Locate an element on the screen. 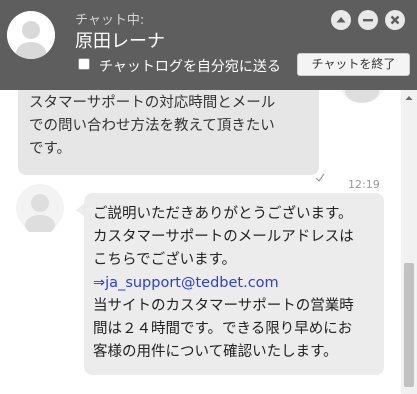 This screenshot has width=417, height=394. maximize-icon is located at coordinates (341, 20).